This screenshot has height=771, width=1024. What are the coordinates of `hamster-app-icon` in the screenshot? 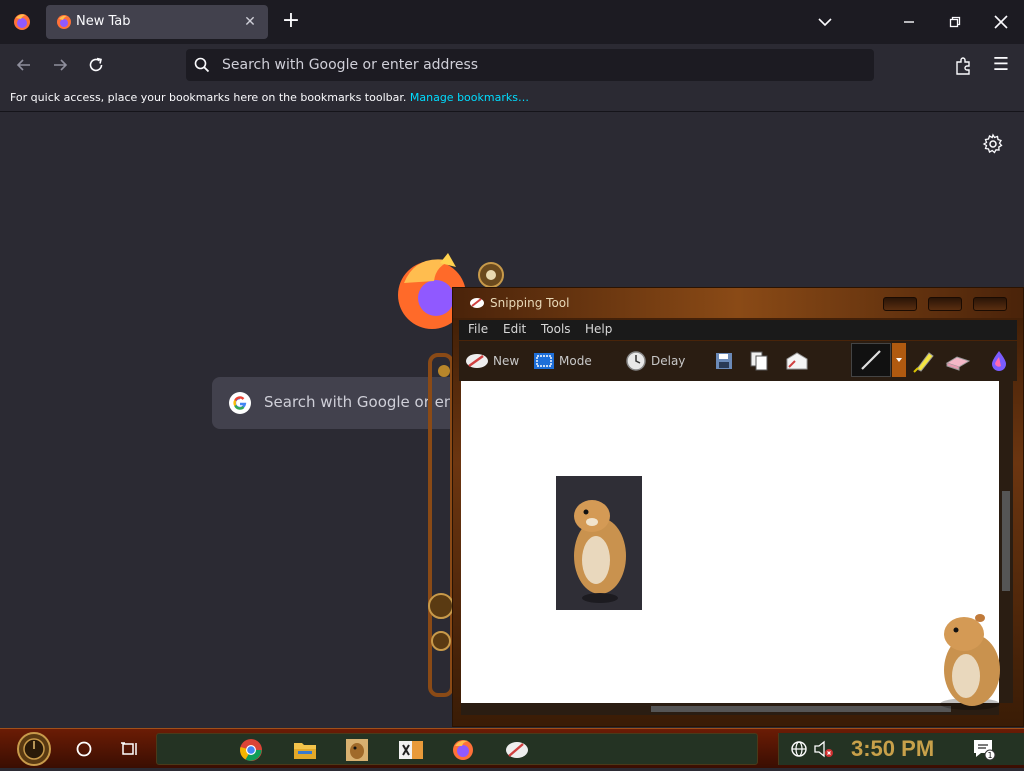 It's located at (357, 750).